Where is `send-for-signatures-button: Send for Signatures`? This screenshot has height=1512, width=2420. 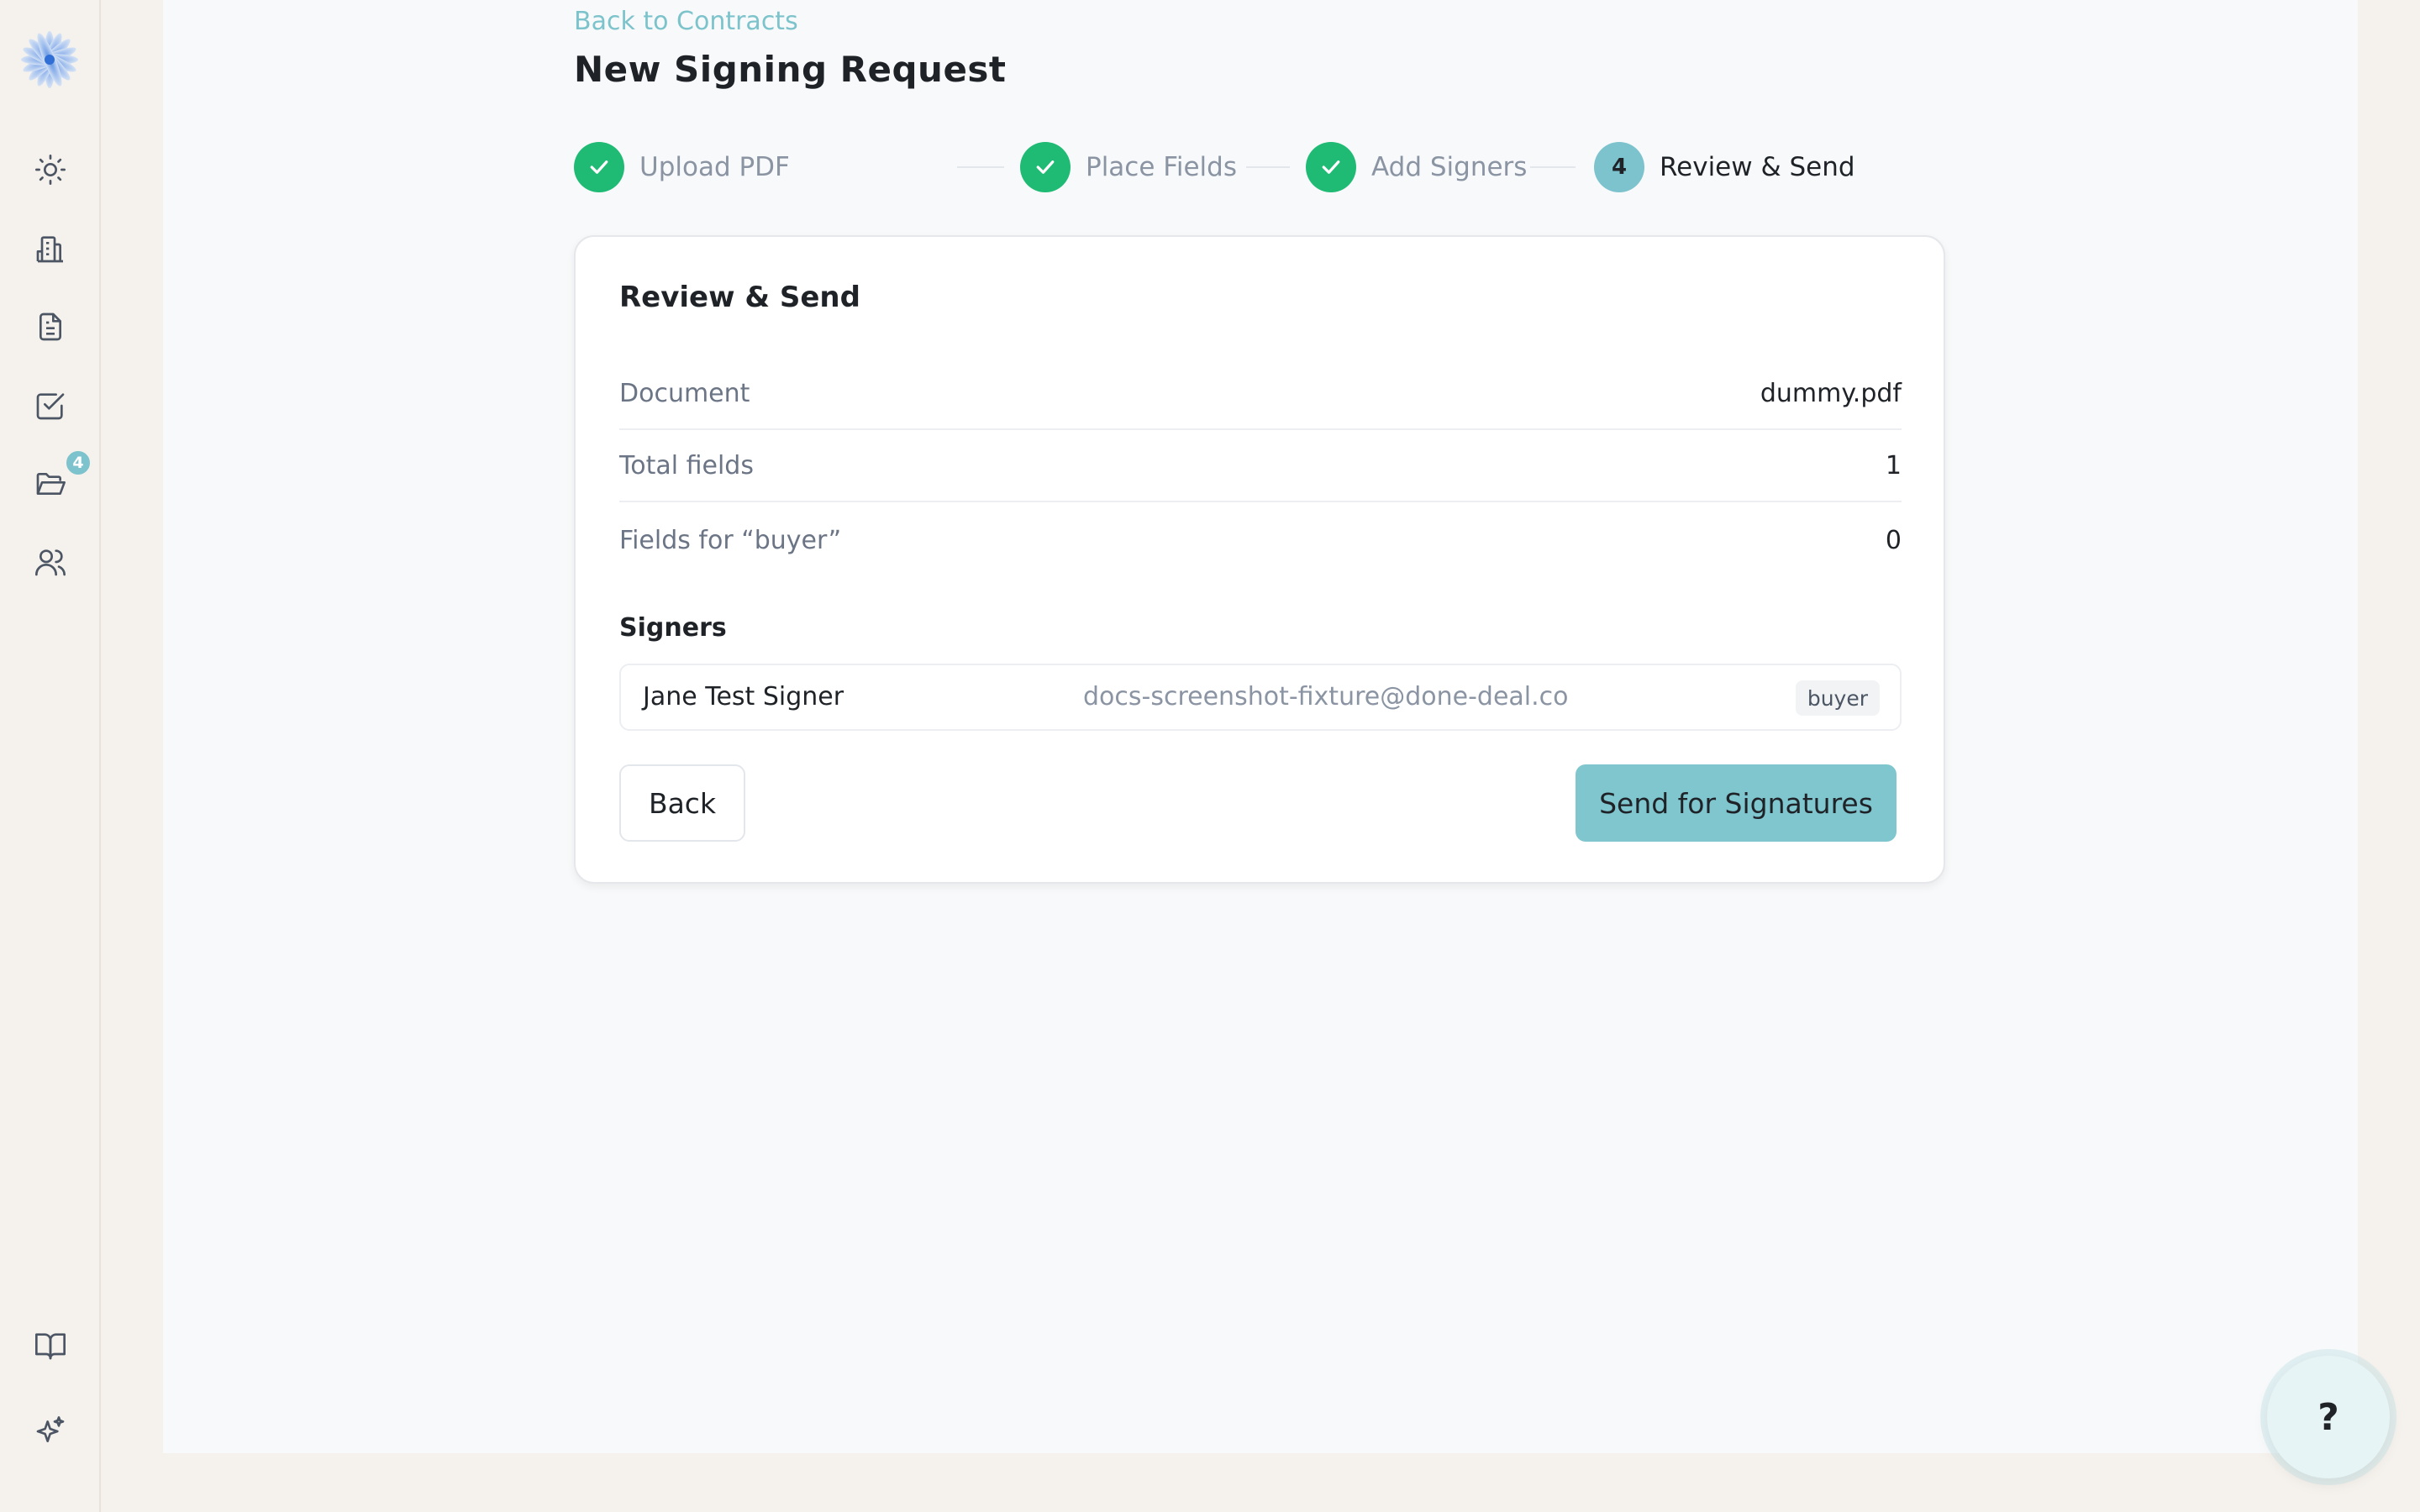 send-for-signatures-button: Send for Signatures is located at coordinates (1737, 803).